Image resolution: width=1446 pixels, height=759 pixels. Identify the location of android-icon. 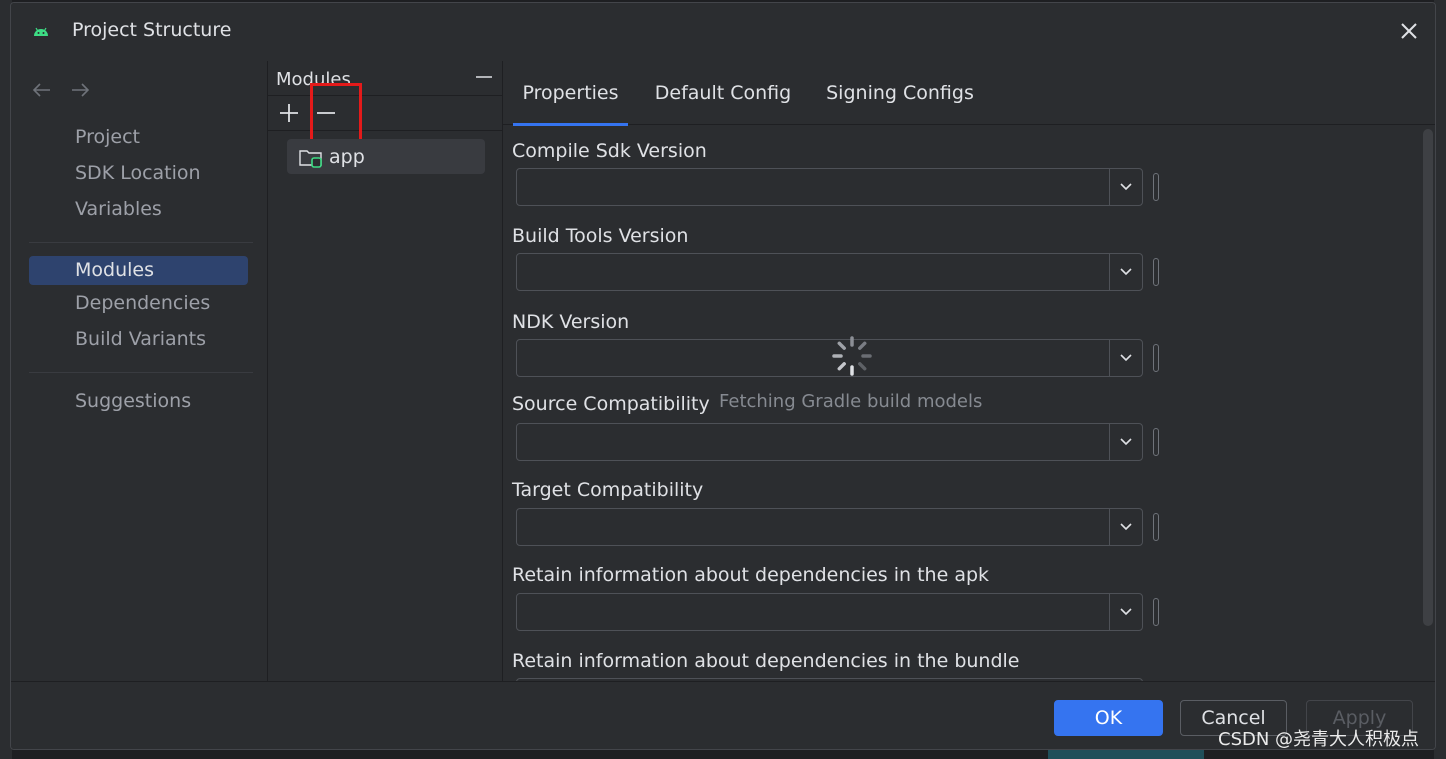
(41, 31).